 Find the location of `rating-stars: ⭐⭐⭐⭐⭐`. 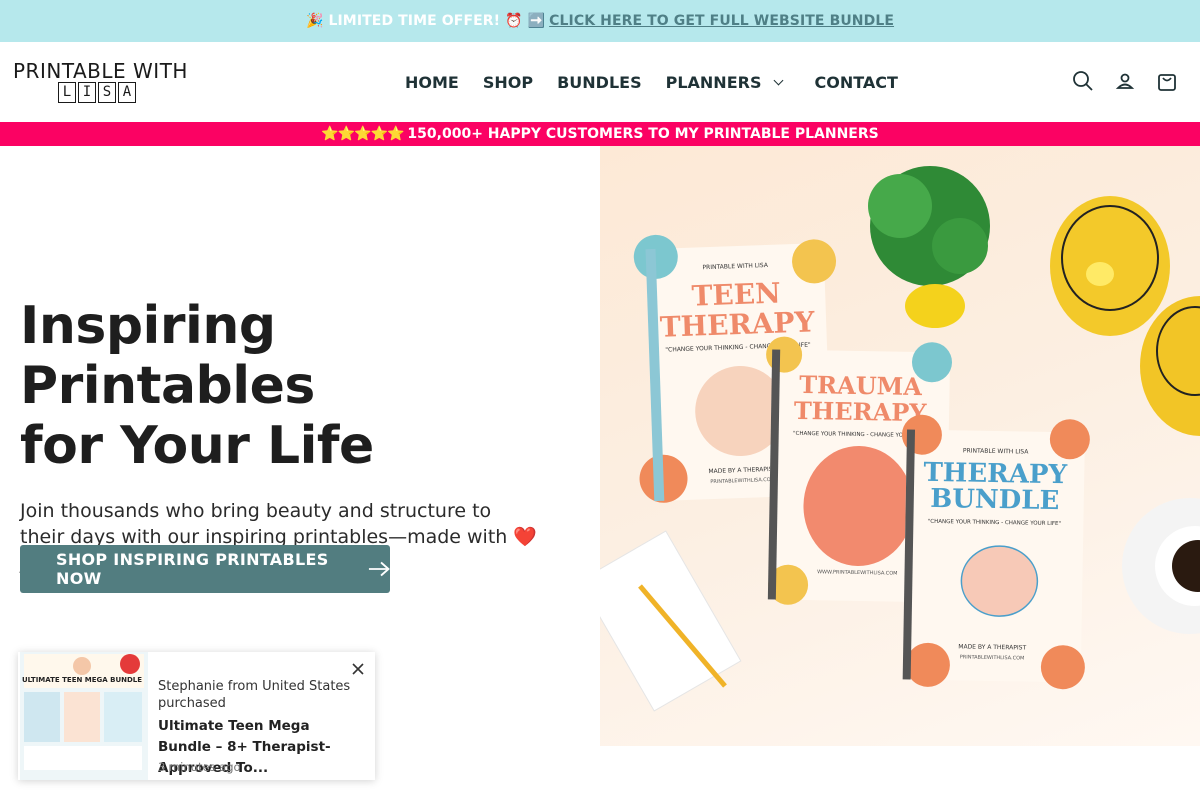

rating-stars: ⭐⭐⭐⭐⭐ is located at coordinates (362, 134).